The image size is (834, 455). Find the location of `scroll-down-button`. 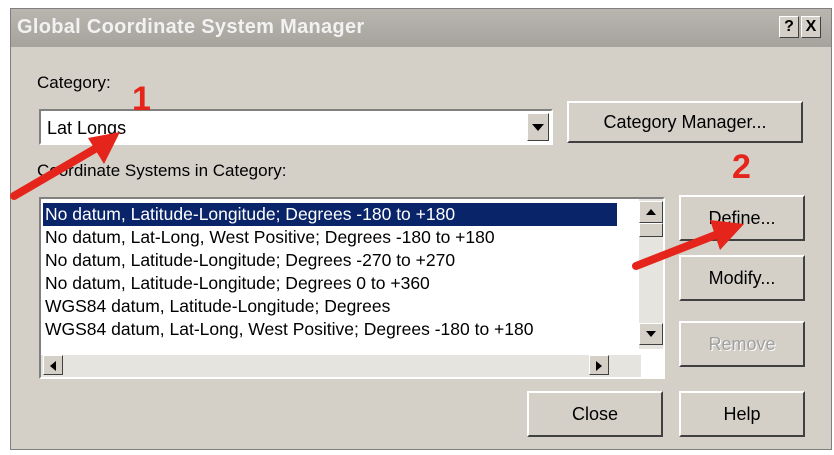

scroll-down-button is located at coordinates (651, 334).